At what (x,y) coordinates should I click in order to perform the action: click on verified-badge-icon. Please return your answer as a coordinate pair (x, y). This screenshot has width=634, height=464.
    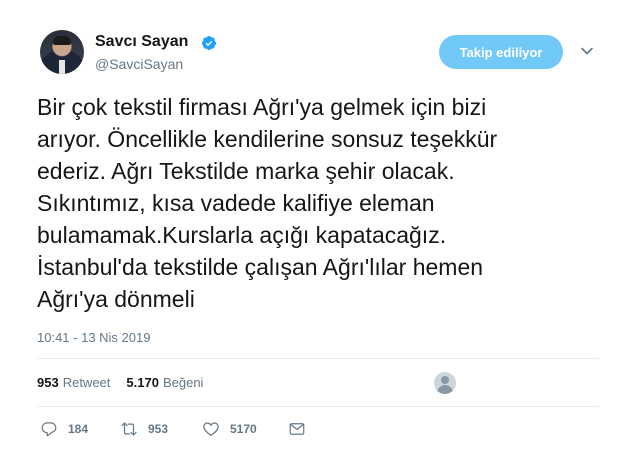
    Looking at the image, I should click on (208, 43).